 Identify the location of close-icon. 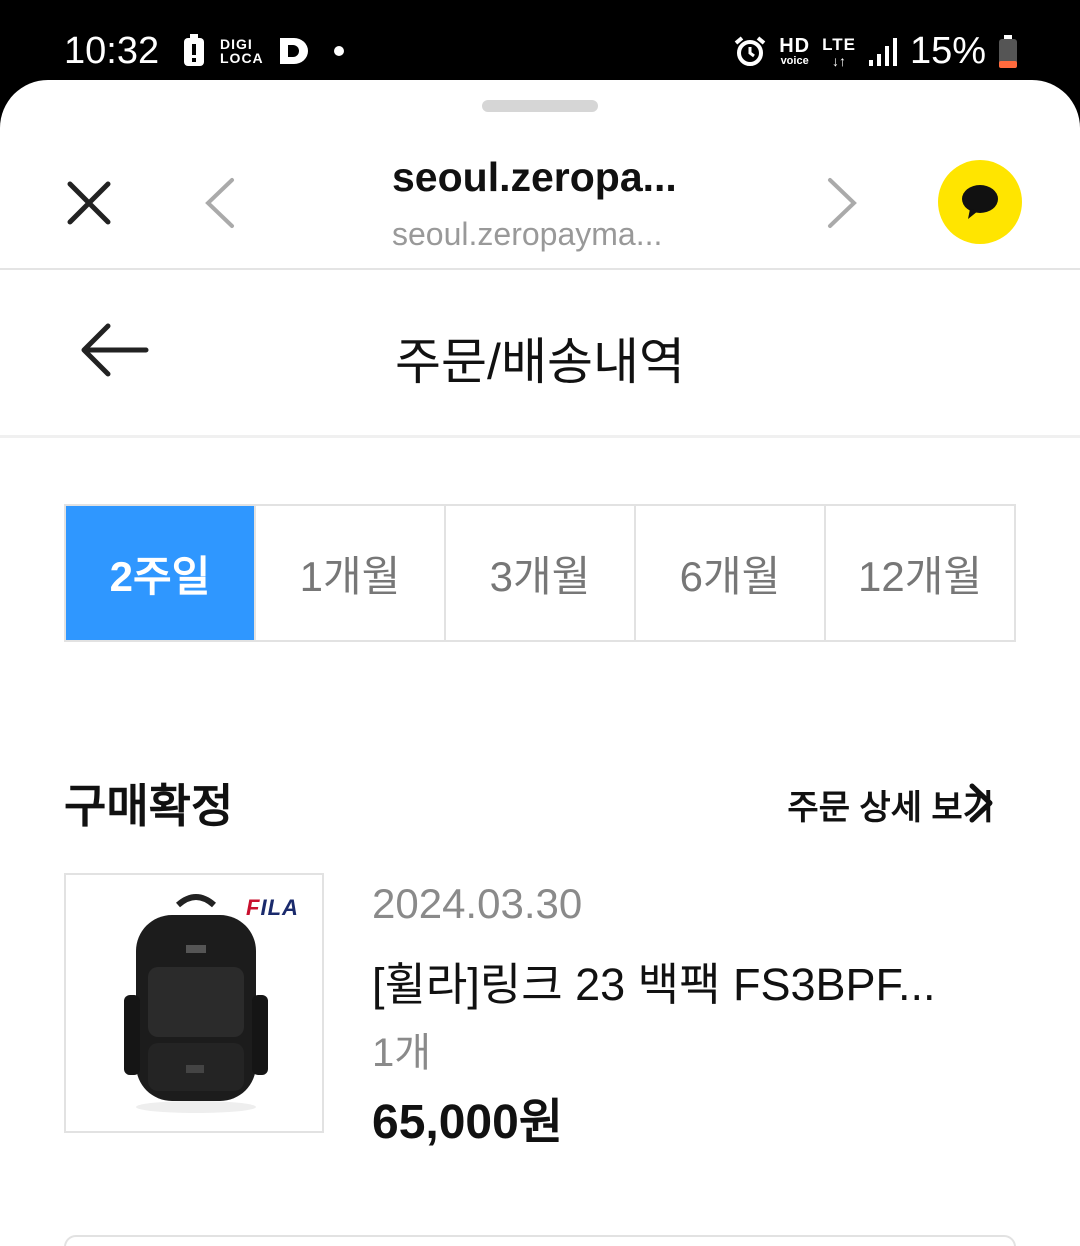
(89, 203).